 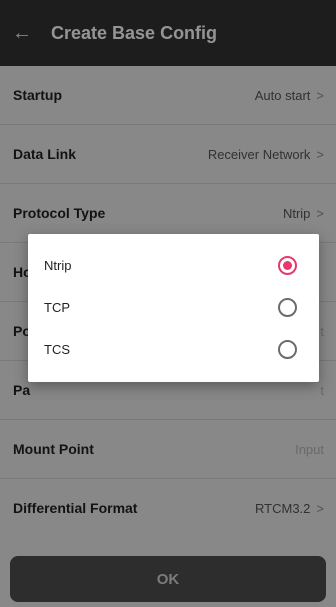 I want to click on option-tcs: TCS, so click(x=173, y=349).